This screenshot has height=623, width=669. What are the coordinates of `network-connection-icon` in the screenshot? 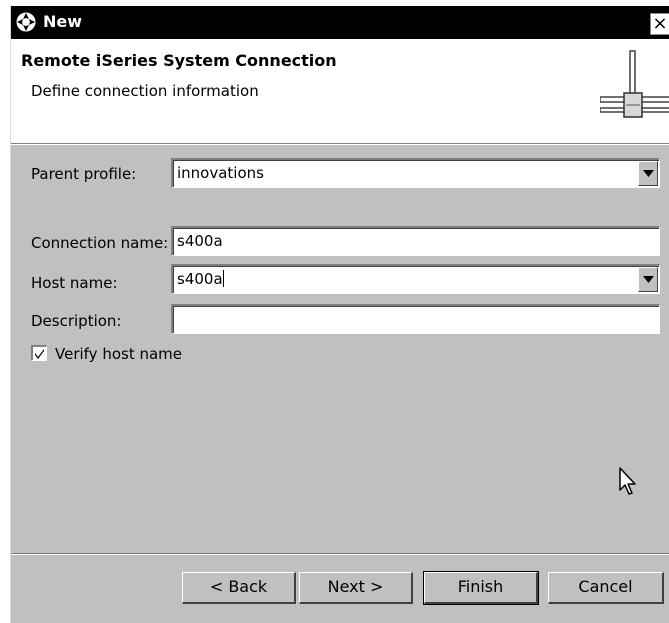 It's located at (634, 85).